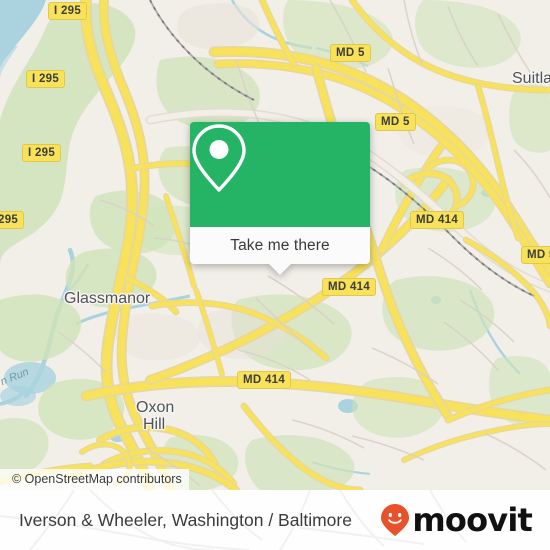  I want to click on moovit-wordmark: moovit, so click(472, 520).